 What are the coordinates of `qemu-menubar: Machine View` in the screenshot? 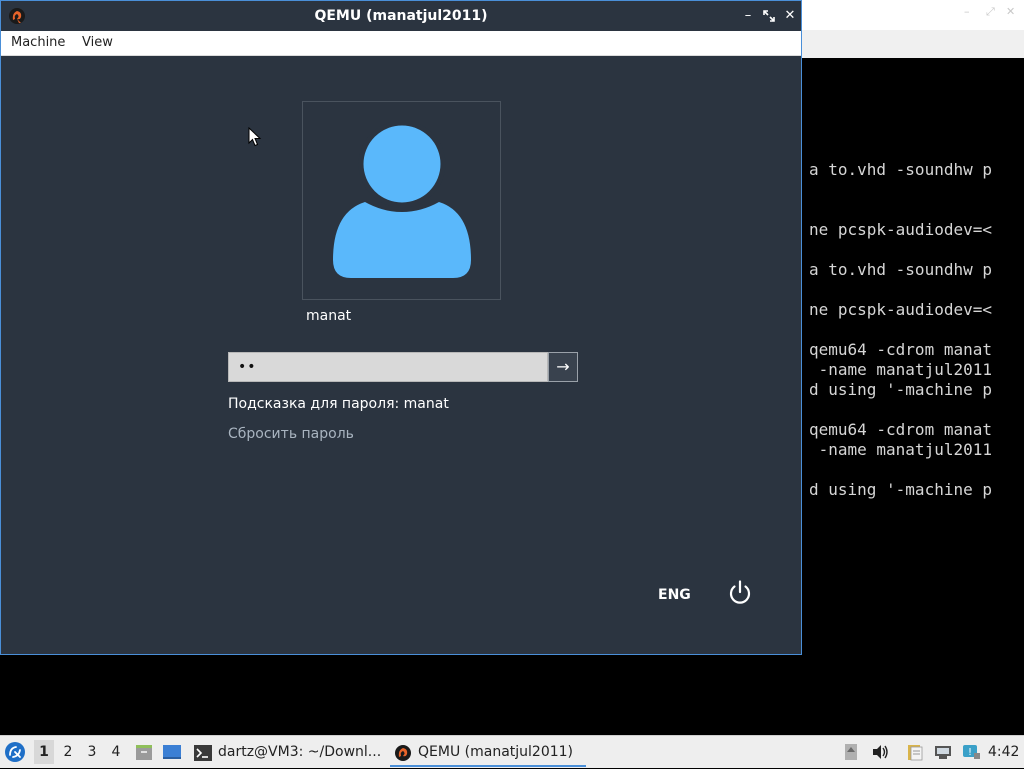 It's located at (401, 43).